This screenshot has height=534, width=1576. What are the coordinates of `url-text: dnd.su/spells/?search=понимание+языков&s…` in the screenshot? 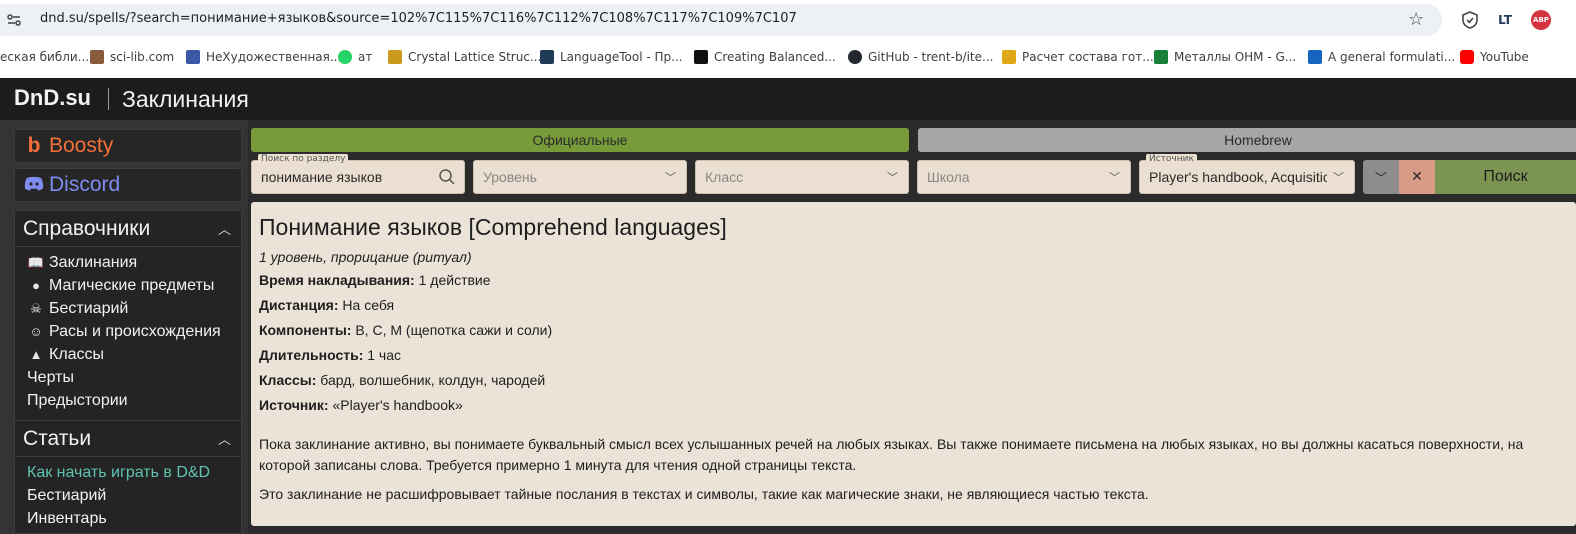 It's located at (418, 18).